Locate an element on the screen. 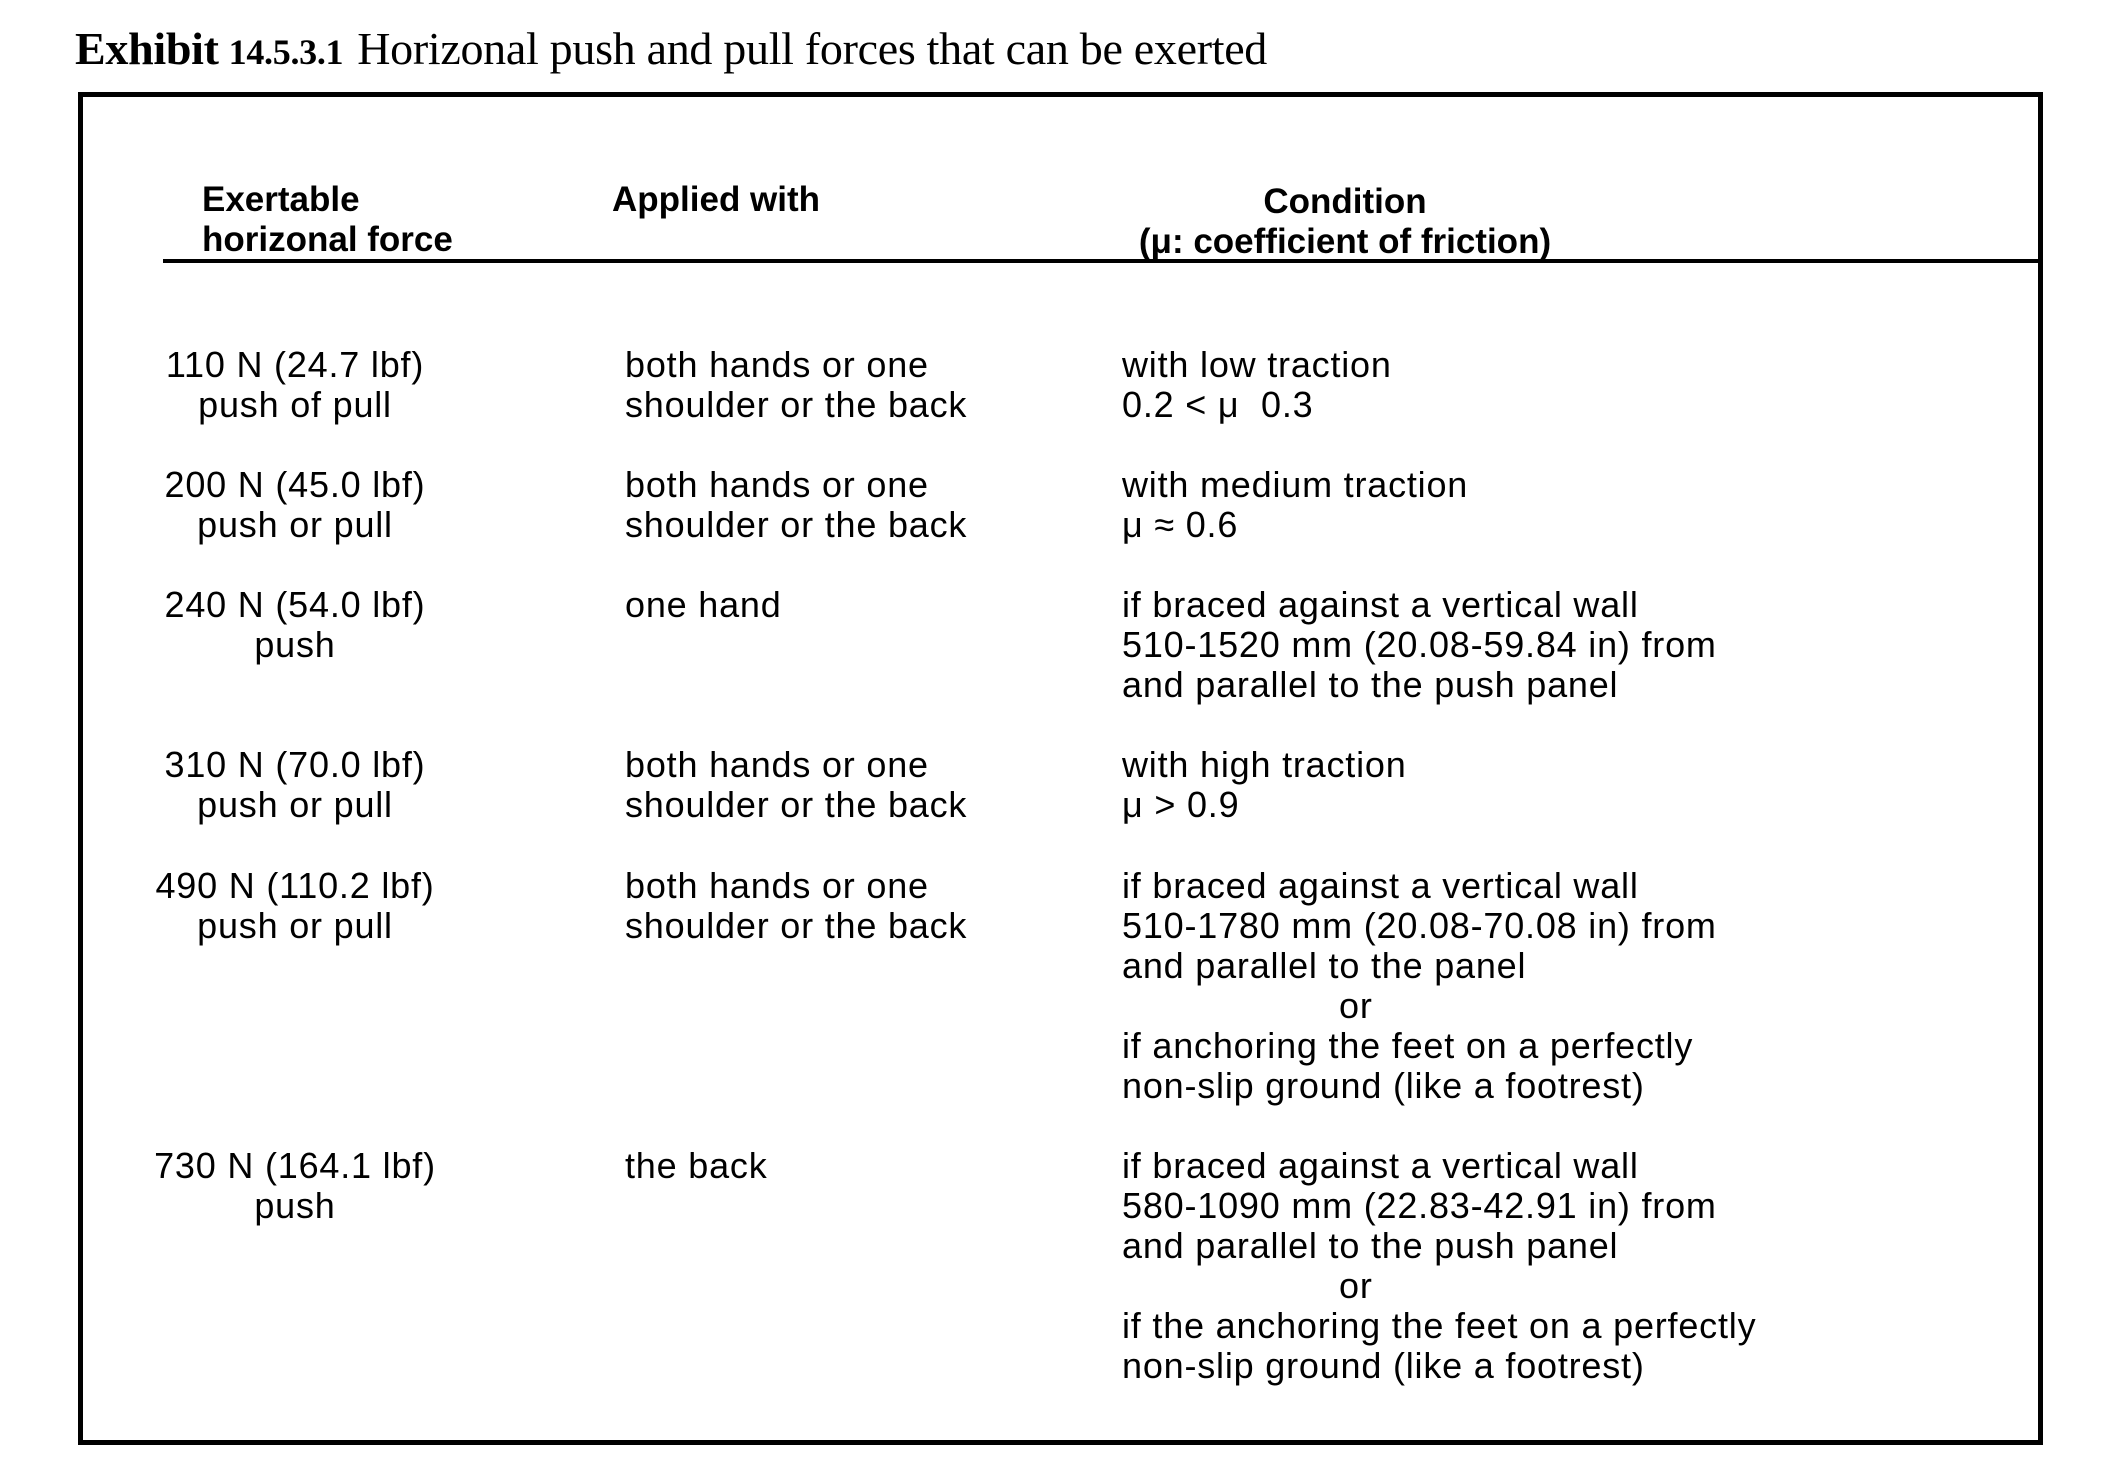  header-condition-line: Condition is located at coordinates (1345, 201).